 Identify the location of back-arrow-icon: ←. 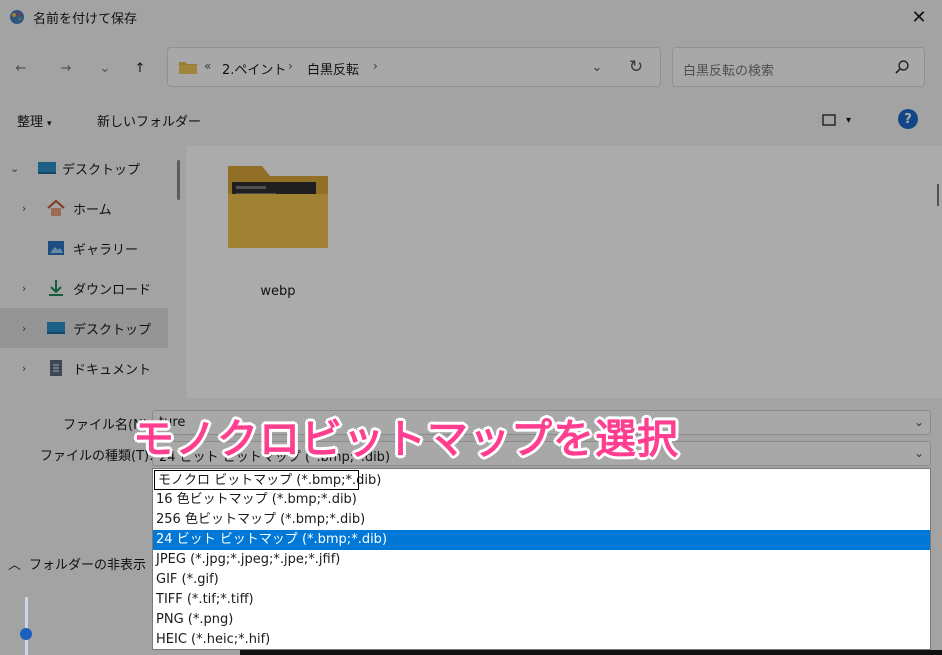
(21, 68).